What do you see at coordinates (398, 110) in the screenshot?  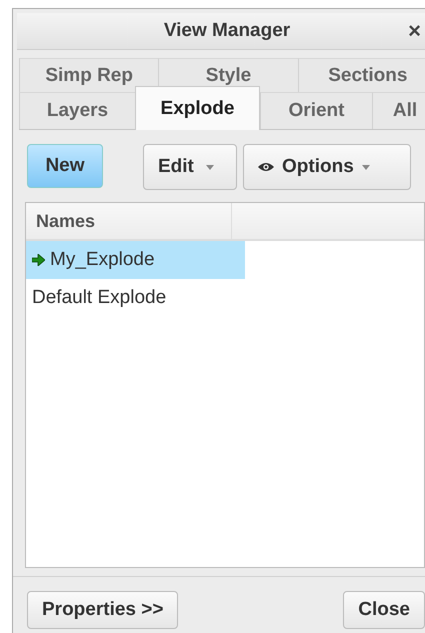 I see `tab: All` at bounding box center [398, 110].